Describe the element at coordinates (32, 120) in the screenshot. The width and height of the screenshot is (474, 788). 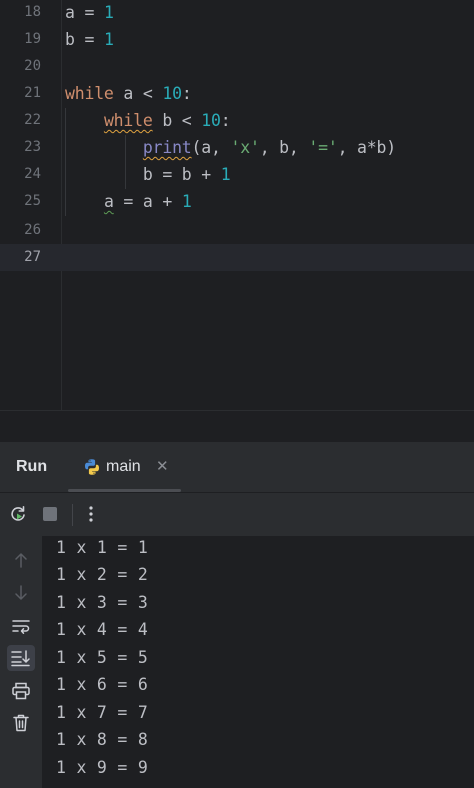
I see `line-number: 22` at that location.